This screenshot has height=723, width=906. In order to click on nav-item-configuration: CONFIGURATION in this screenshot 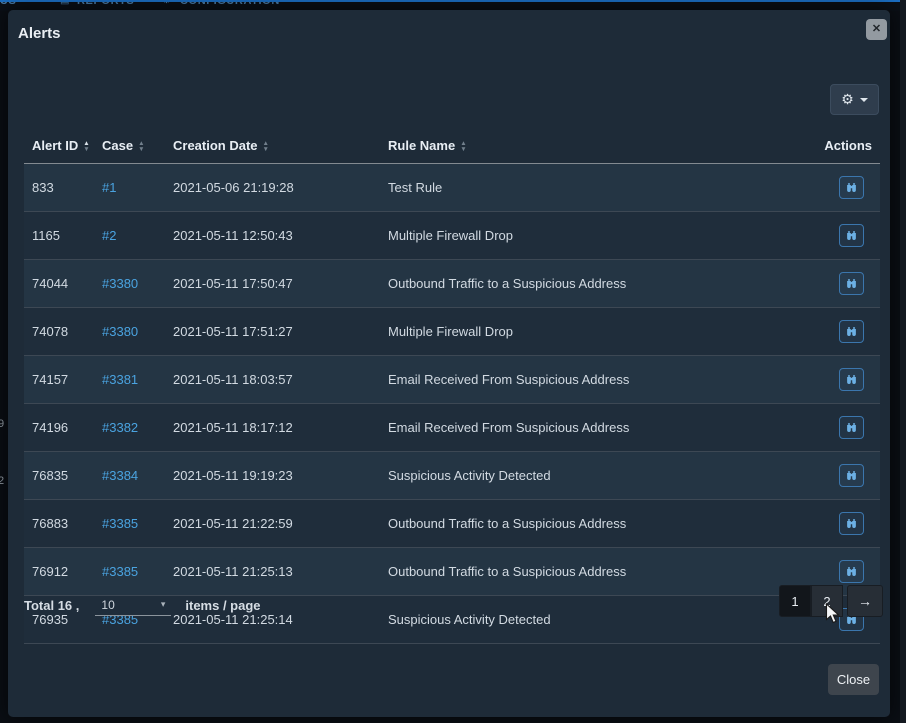, I will do `click(230, 4)`.